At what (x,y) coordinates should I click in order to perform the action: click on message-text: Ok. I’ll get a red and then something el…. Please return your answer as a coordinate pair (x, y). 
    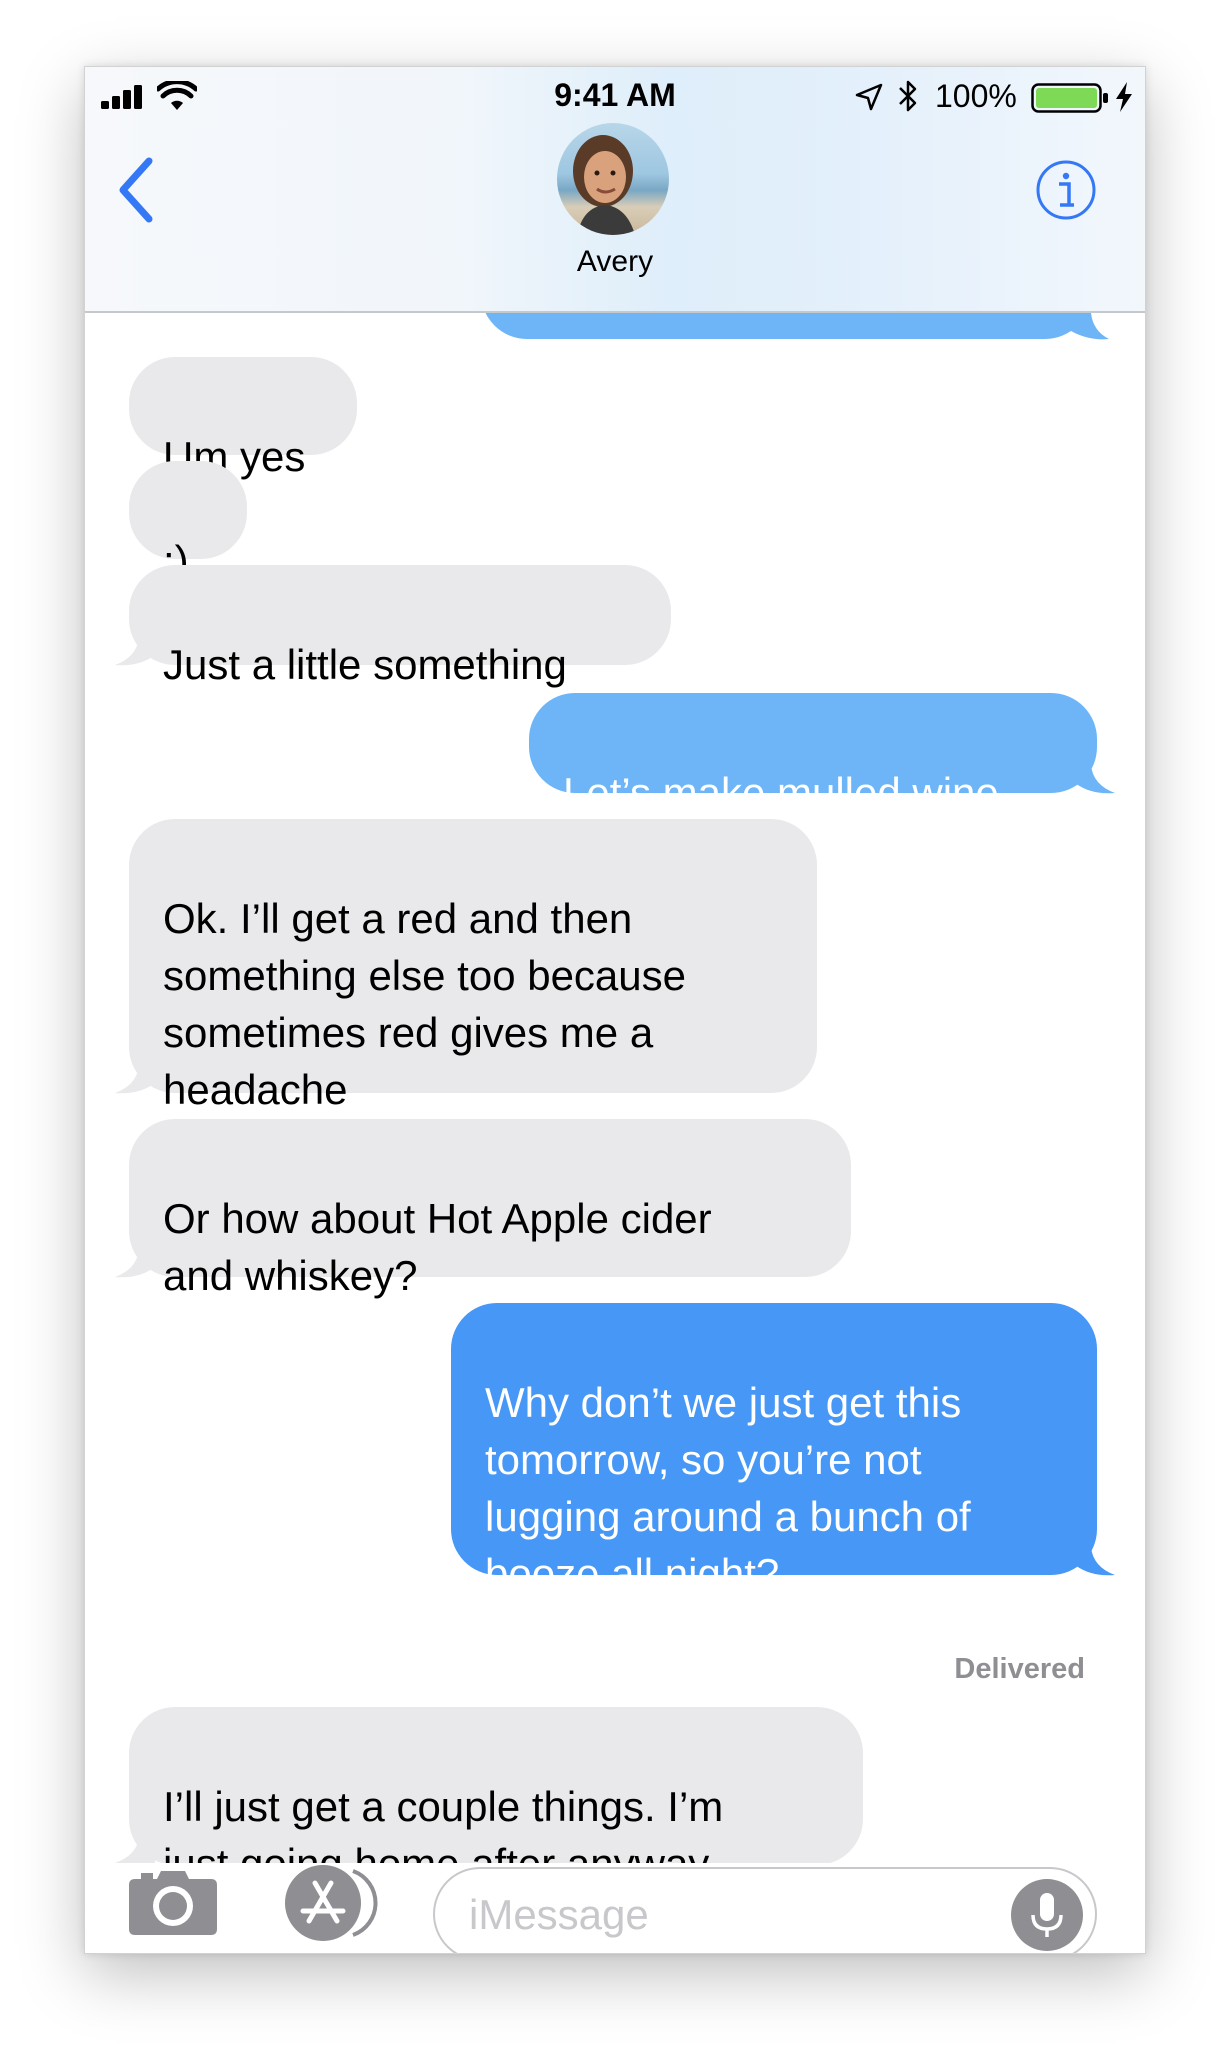
    Looking at the image, I should click on (425, 1004).